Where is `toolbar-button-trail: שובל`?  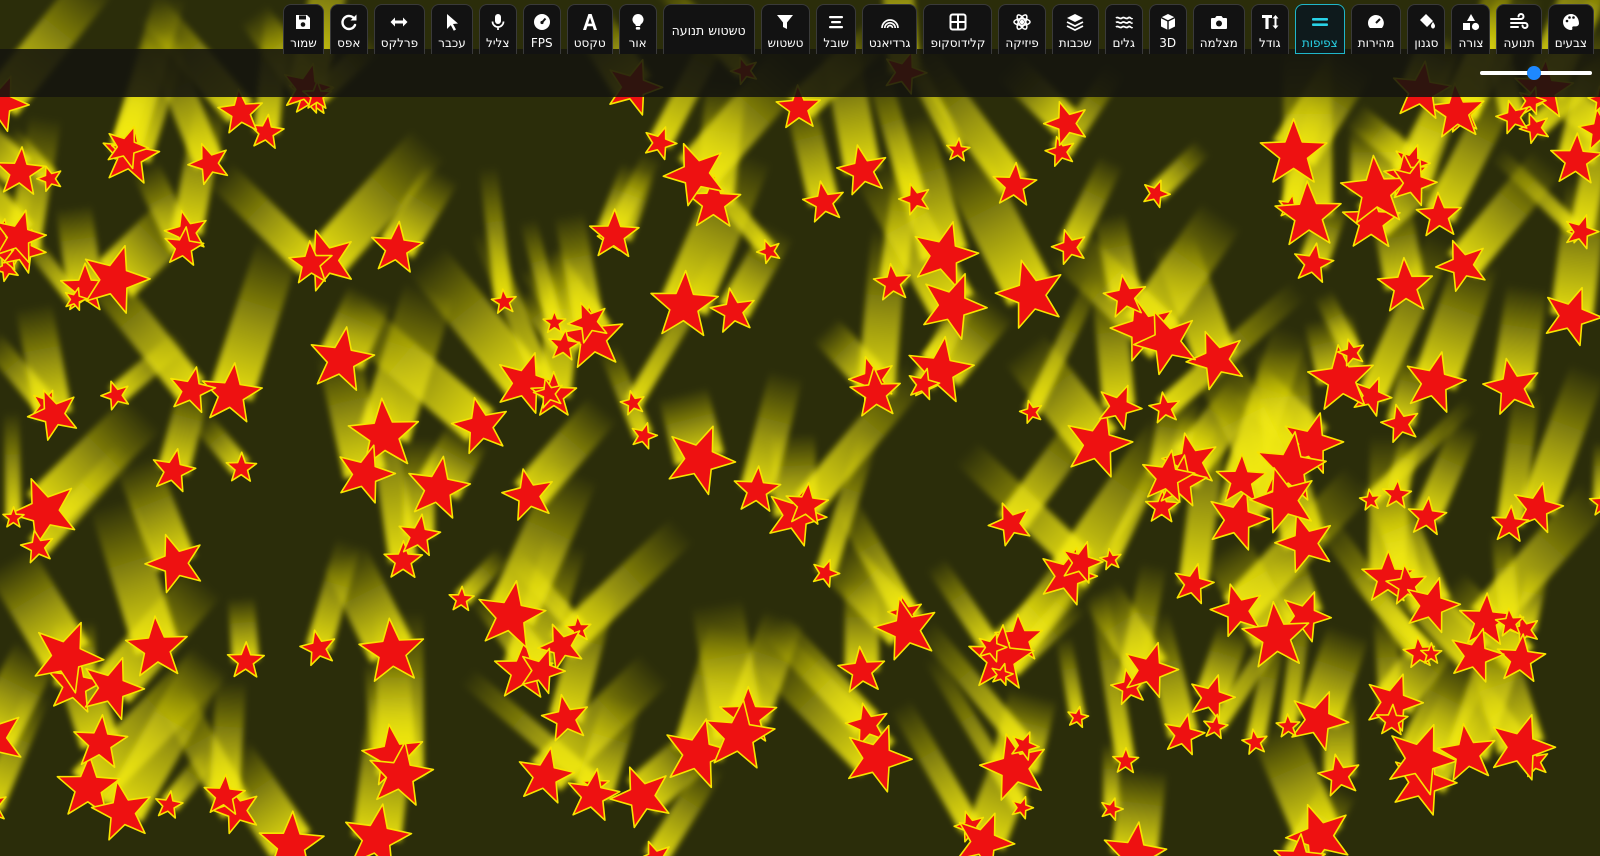
toolbar-button-trail: שובל is located at coordinates (836, 29).